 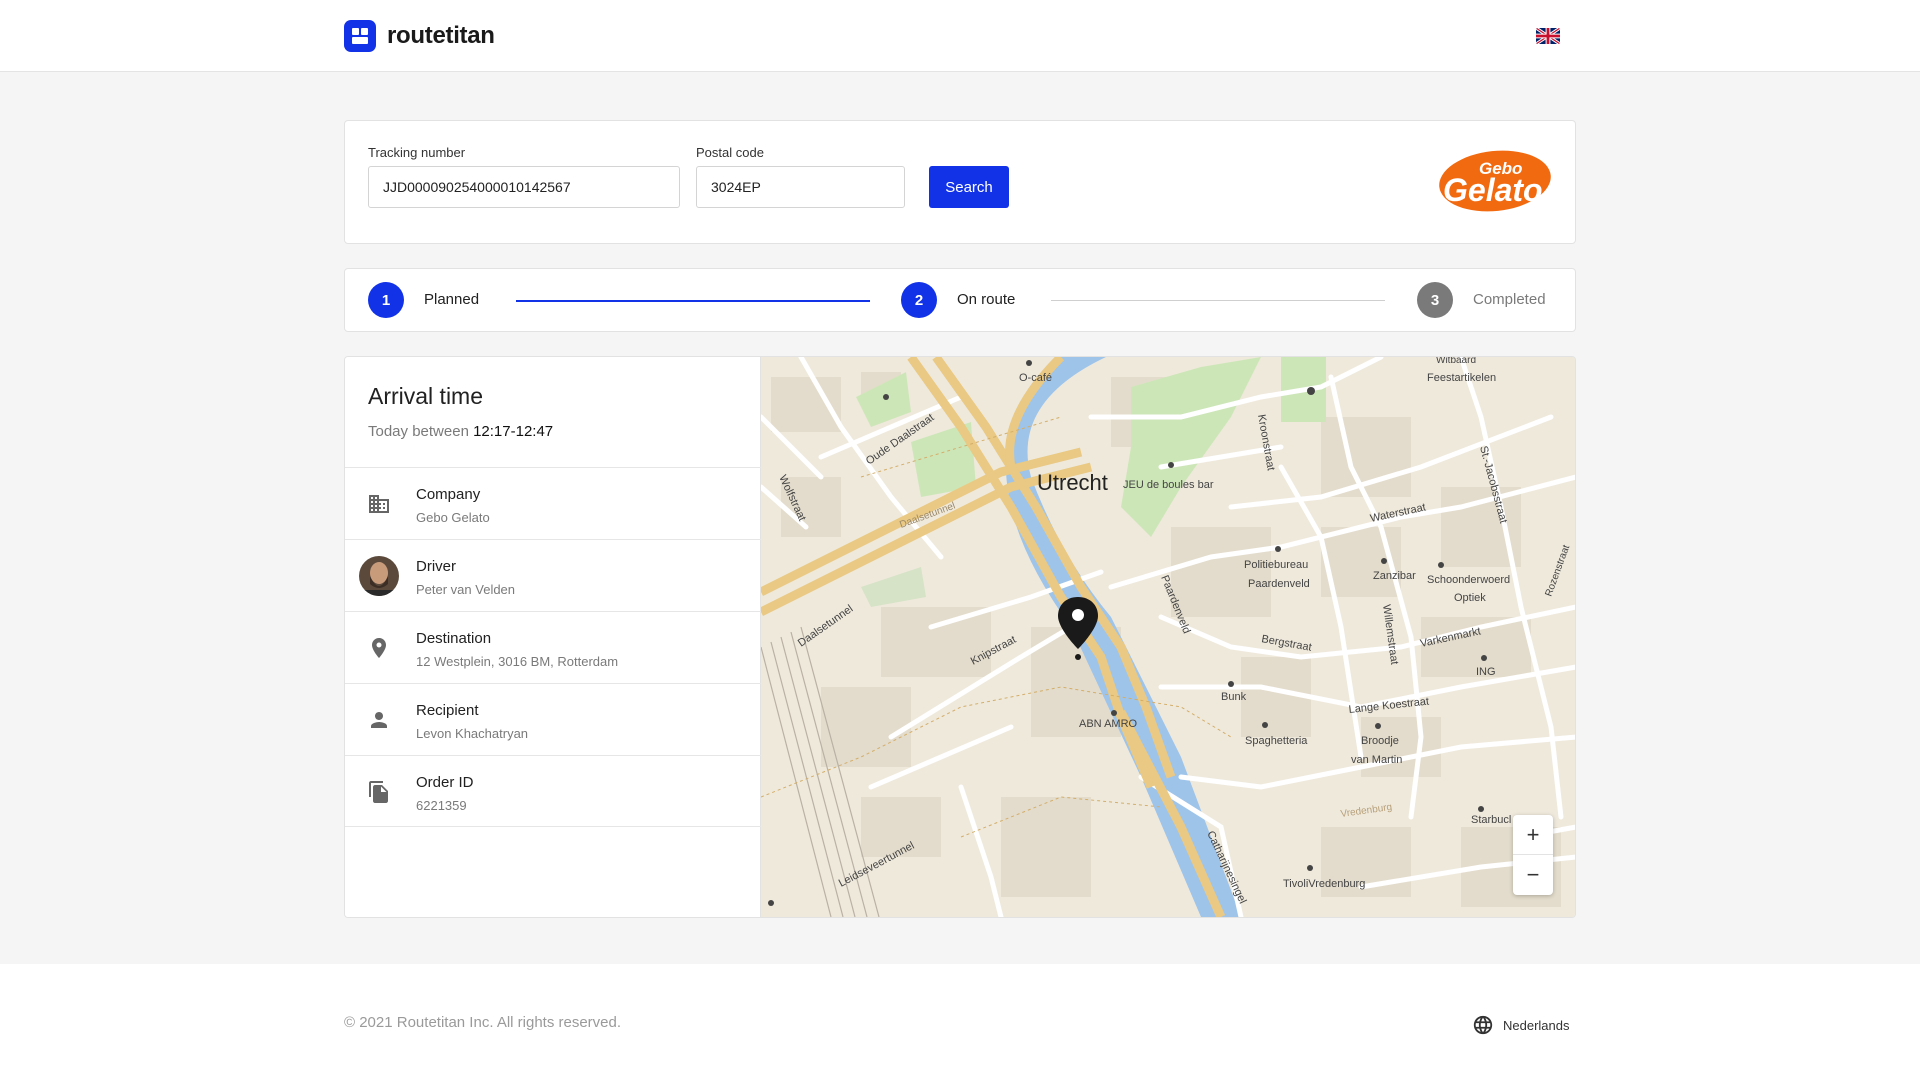 What do you see at coordinates (1380, 741) in the screenshot?
I see `svg-text: Broodje` at bounding box center [1380, 741].